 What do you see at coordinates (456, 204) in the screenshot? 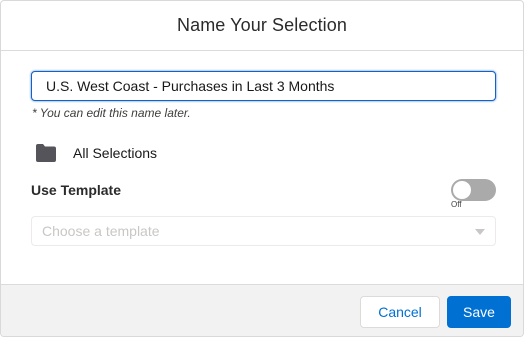
I see `toggle-state-label: Off` at bounding box center [456, 204].